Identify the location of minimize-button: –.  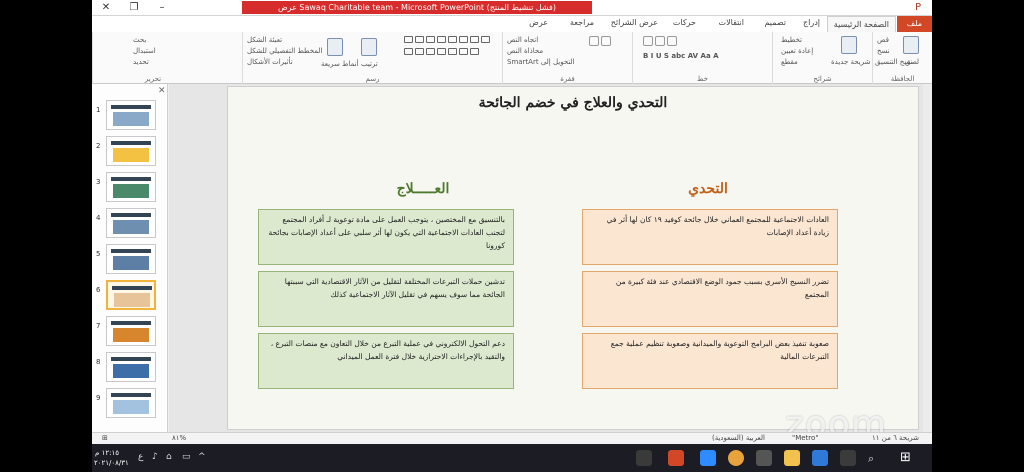
(162, 8).